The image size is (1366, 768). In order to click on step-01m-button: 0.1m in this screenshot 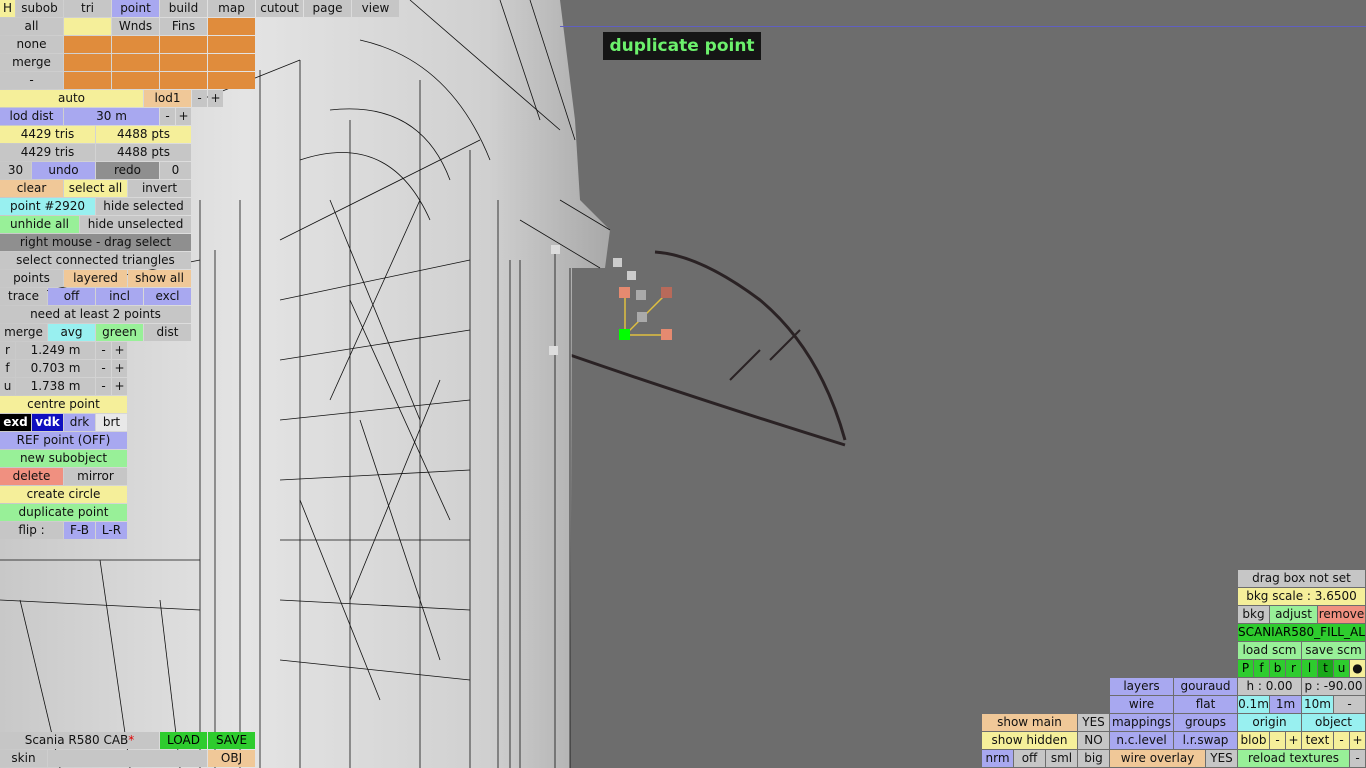, I will do `click(1253, 704)`.